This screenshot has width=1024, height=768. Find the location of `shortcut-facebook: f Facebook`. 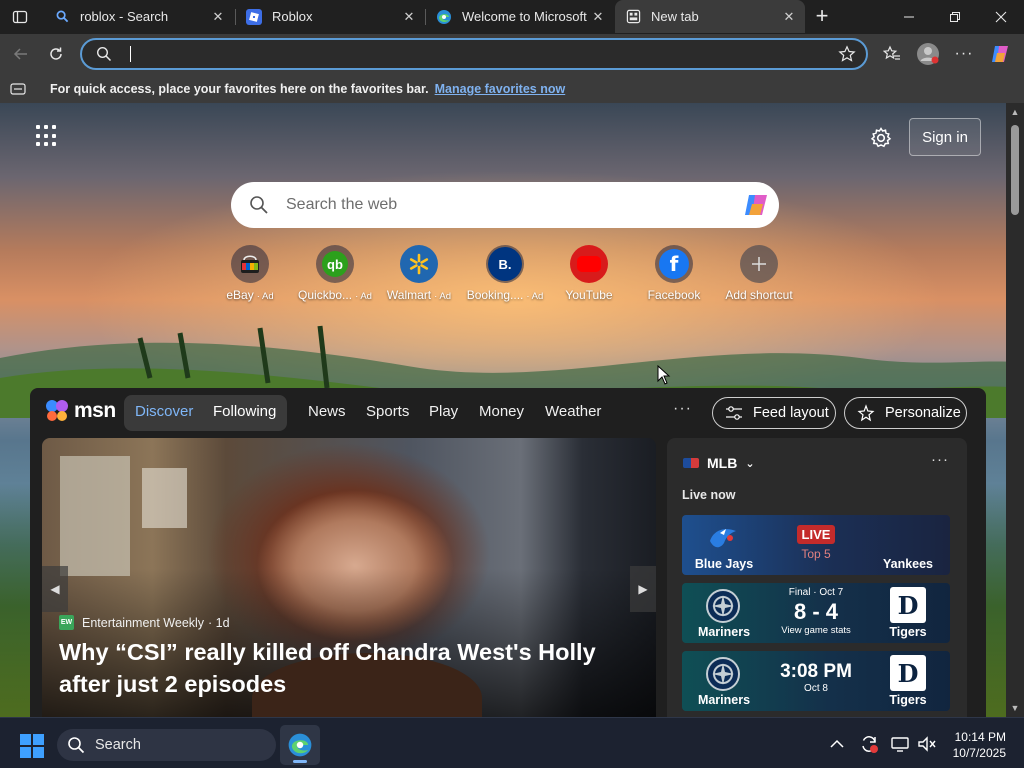

shortcut-facebook: f Facebook is located at coordinates (674, 273).